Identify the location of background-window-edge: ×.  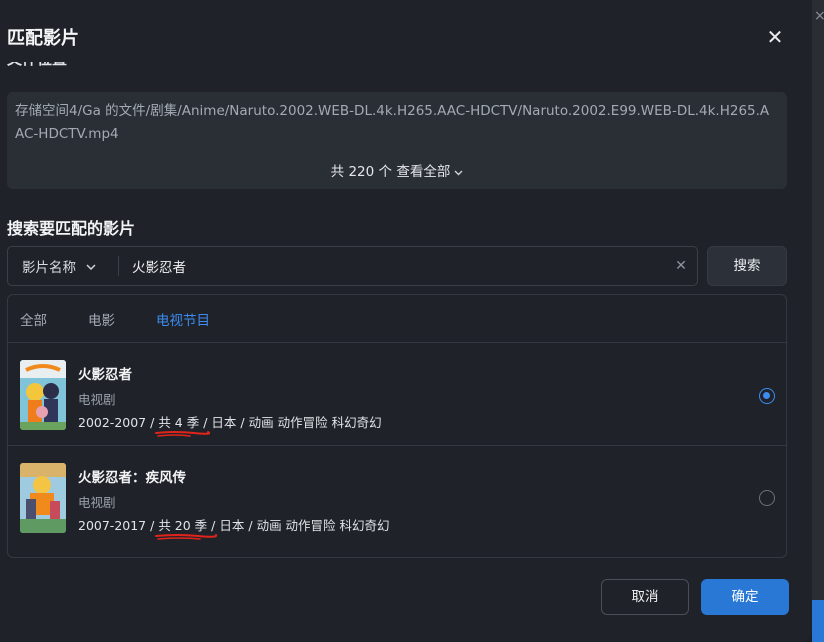
(818, 321).